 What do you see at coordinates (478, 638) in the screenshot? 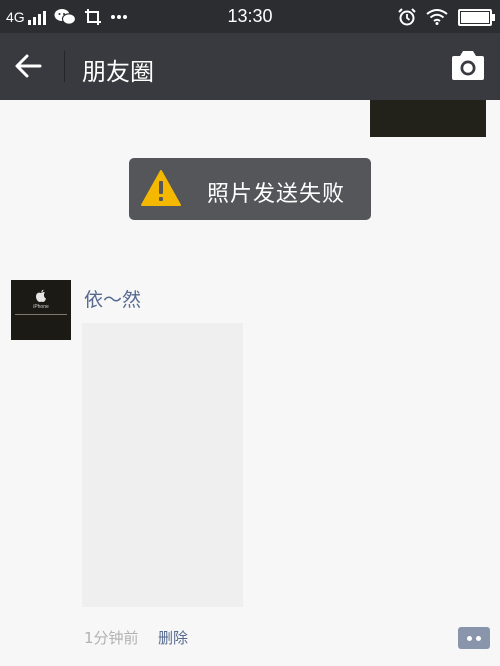
I see `comment-bubble-icon-dot` at bounding box center [478, 638].